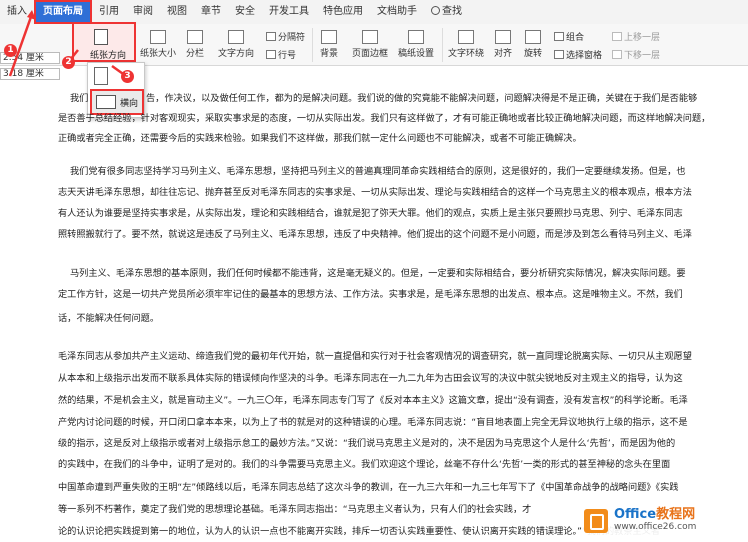 This screenshot has height=542, width=748. What do you see at coordinates (211, 12) in the screenshot?
I see `menu-chapter: 章节` at bounding box center [211, 12].